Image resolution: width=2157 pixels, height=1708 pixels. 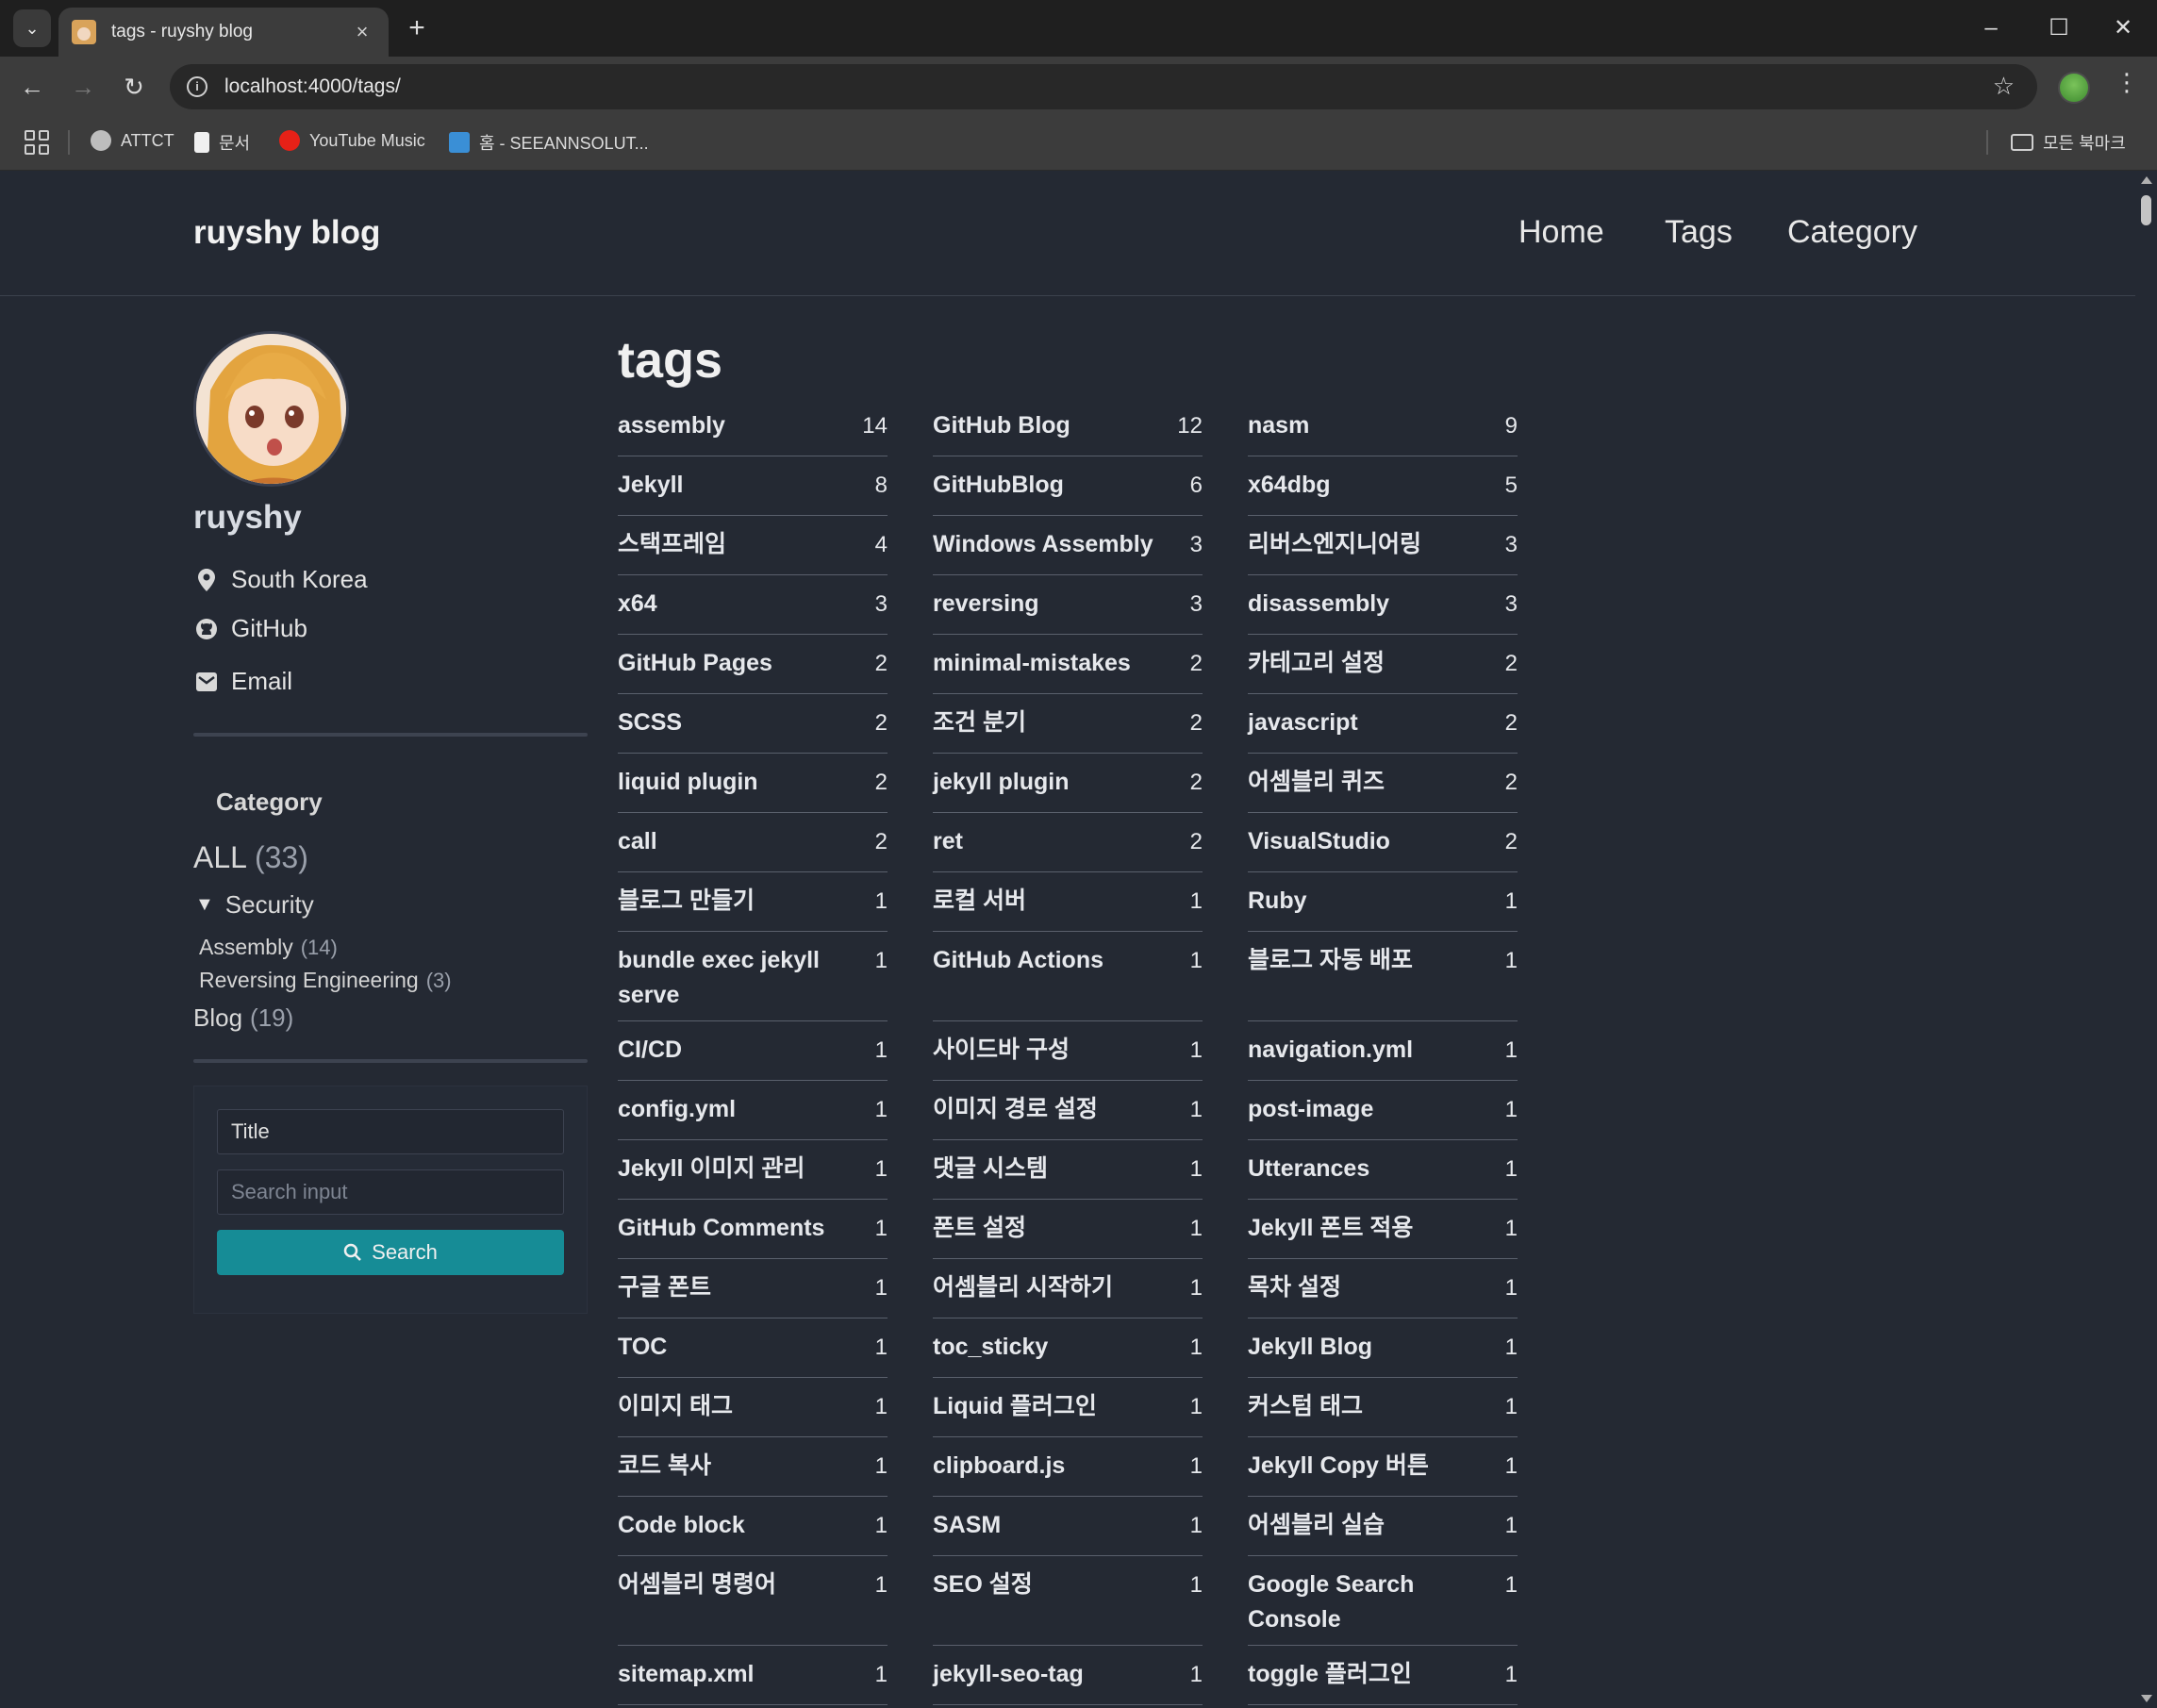 What do you see at coordinates (753, 426) in the screenshot?
I see `tag-item: assembly 14` at bounding box center [753, 426].